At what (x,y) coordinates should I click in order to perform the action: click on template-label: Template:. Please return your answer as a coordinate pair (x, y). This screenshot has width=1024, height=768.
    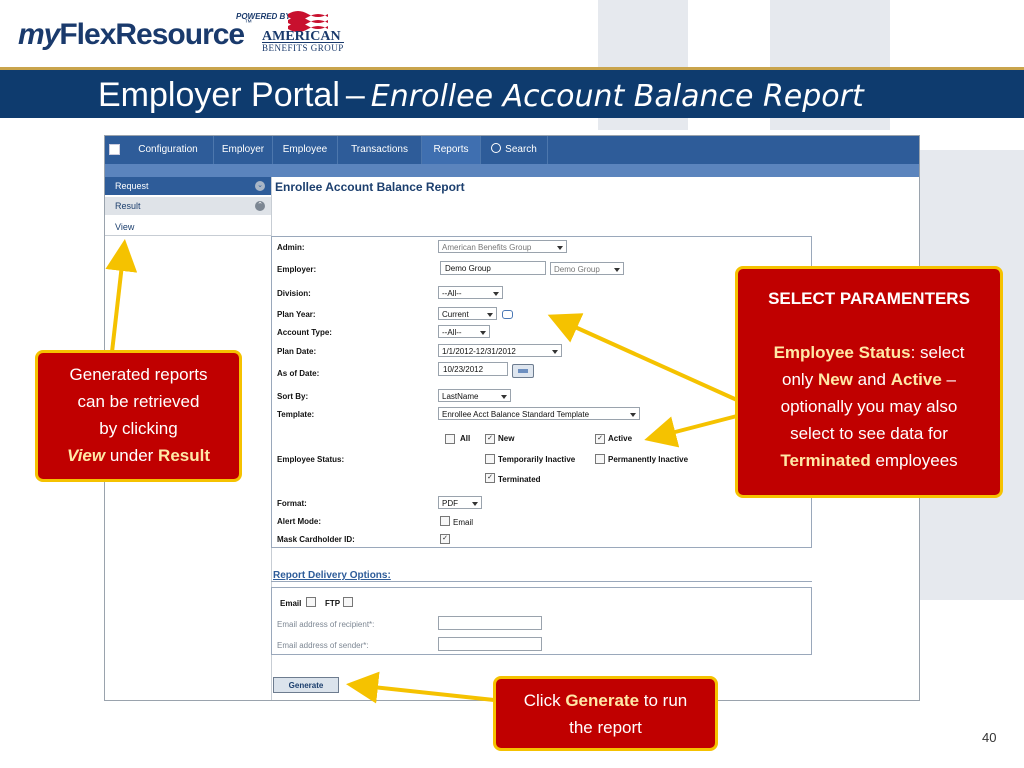
    Looking at the image, I should click on (296, 414).